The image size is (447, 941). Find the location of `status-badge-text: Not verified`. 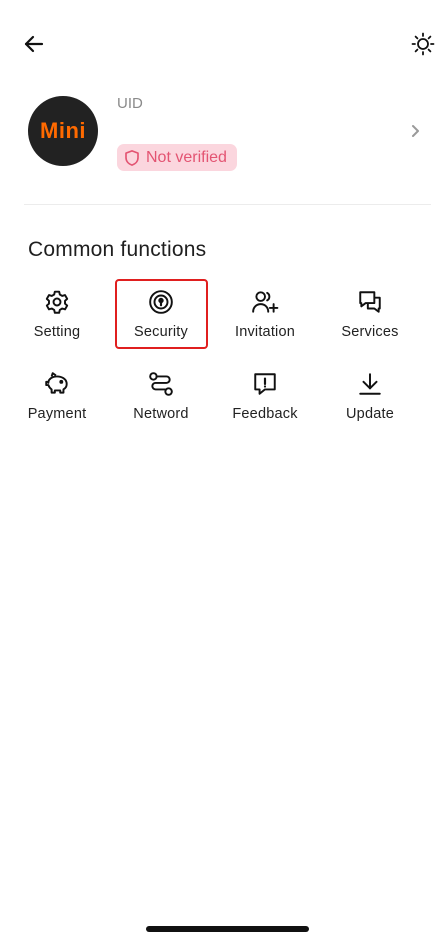

status-badge-text: Not verified is located at coordinates (186, 157).